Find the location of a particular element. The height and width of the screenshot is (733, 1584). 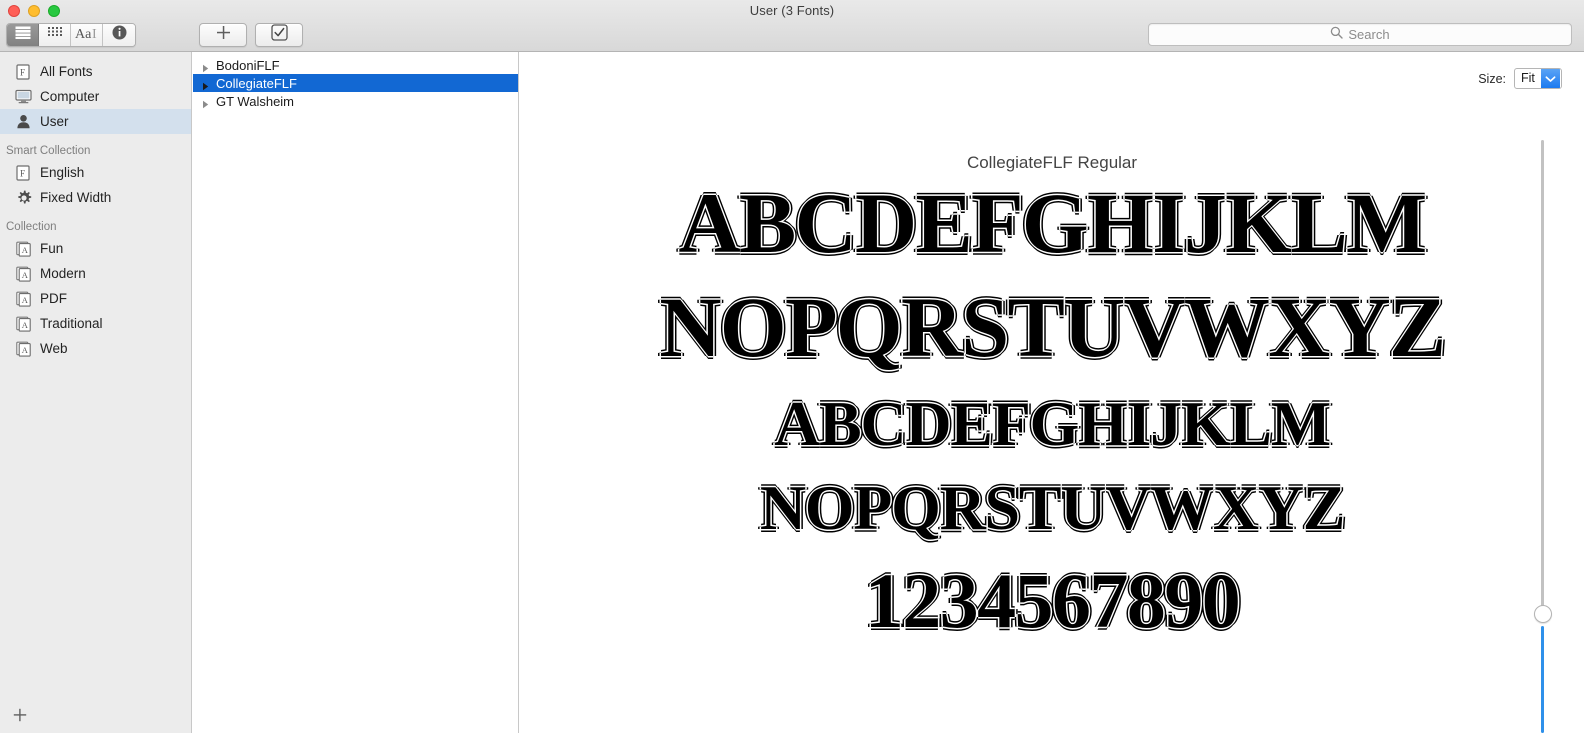

sidebar-item-all-fonts: F All Fonts is located at coordinates (95, 71).